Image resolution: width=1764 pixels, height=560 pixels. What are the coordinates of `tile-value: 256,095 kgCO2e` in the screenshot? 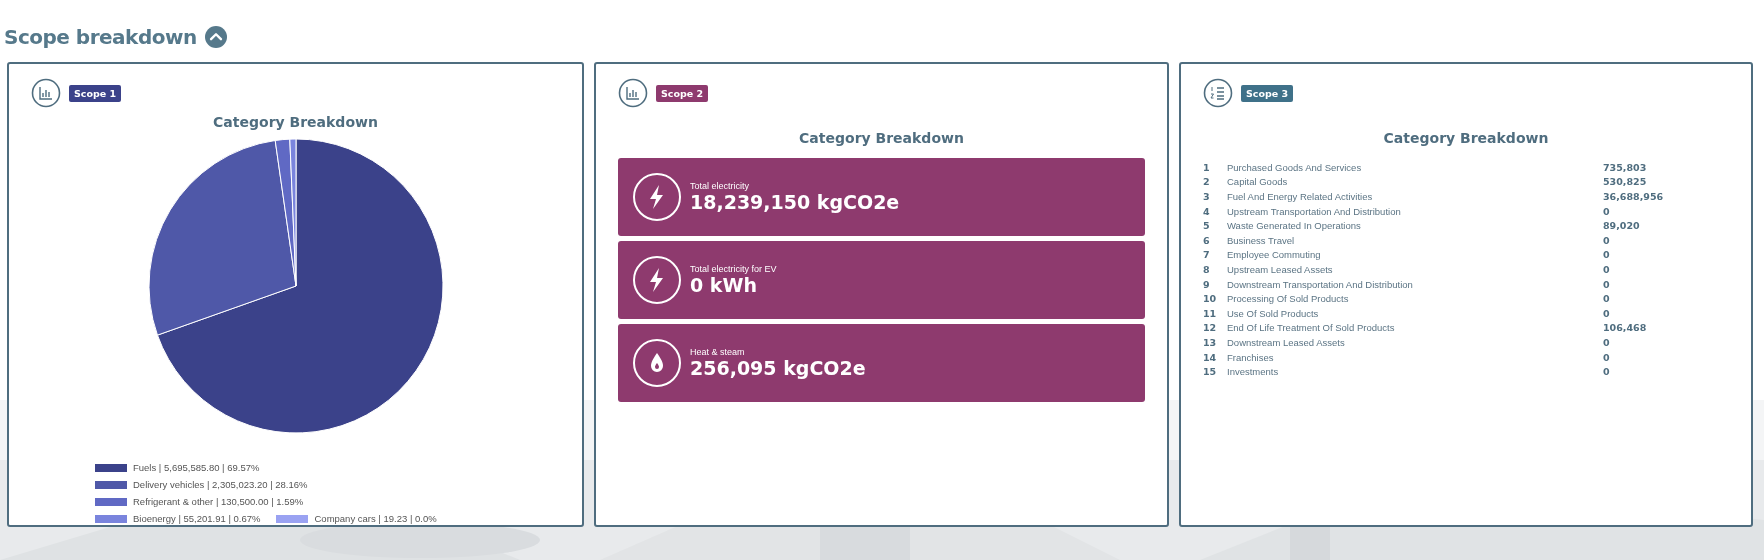 It's located at (778, 368).